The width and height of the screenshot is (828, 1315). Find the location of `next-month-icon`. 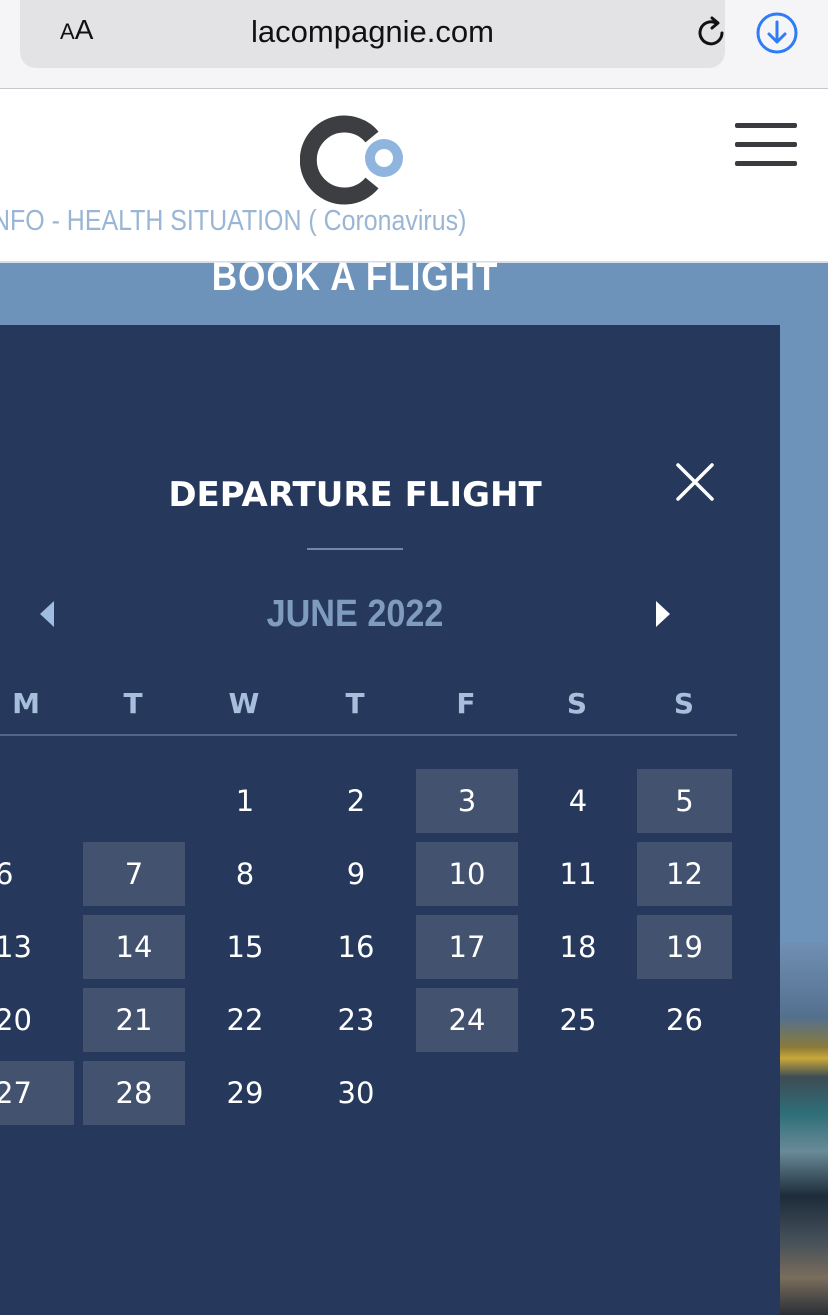

next-month-icon is located at coordinates (663, 614).